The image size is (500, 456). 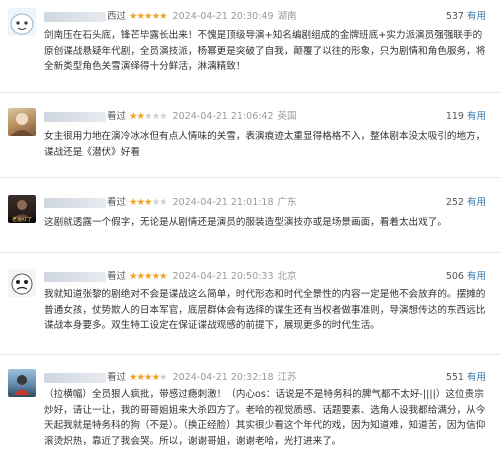 What do you see at coordinates (21, 220) in the screenshot?
I see `avatar-caption: 老狼红了` at bounding box center [21, 220].